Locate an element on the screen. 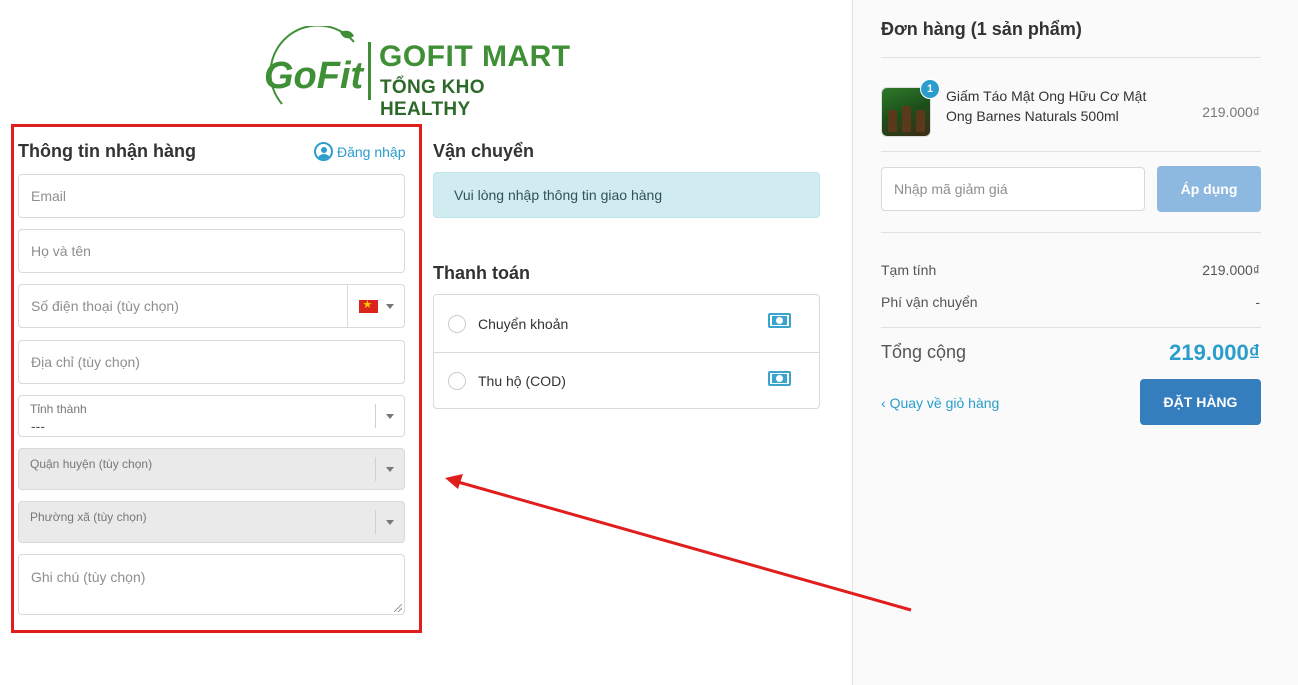 The image size is (1298, 685). address-field-wrapper is located at coordinates (211, 362).